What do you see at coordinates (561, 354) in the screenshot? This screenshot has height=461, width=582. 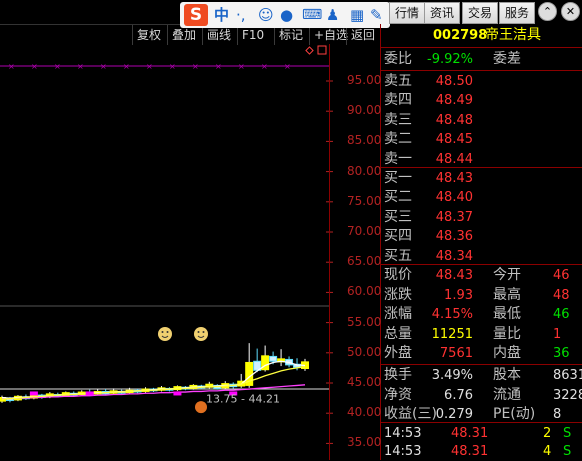 I see `stat-value-2: 36` at bounding box center [561, 354].